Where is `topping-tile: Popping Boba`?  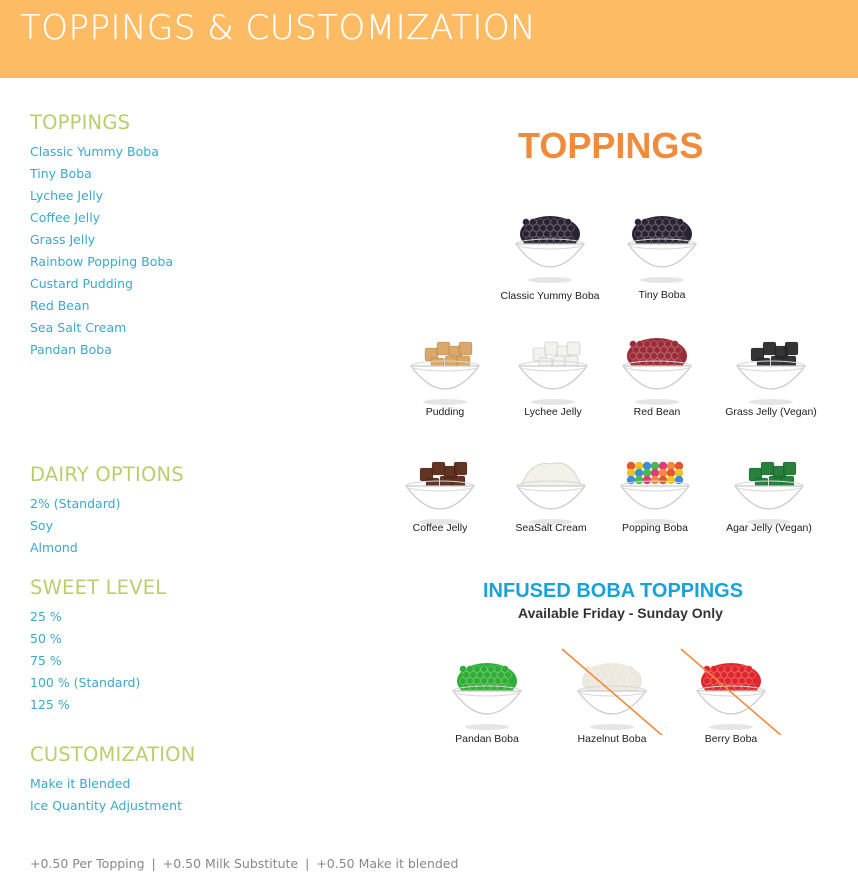
topping-tile: Popping Boba is located at coordinates (655, 490).